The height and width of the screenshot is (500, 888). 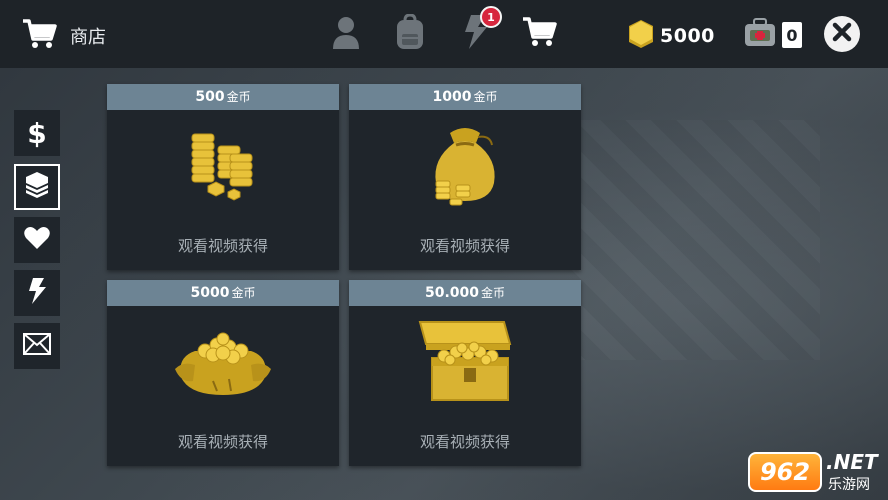 I want to click on backpack-button, so click(x=410, y=33).